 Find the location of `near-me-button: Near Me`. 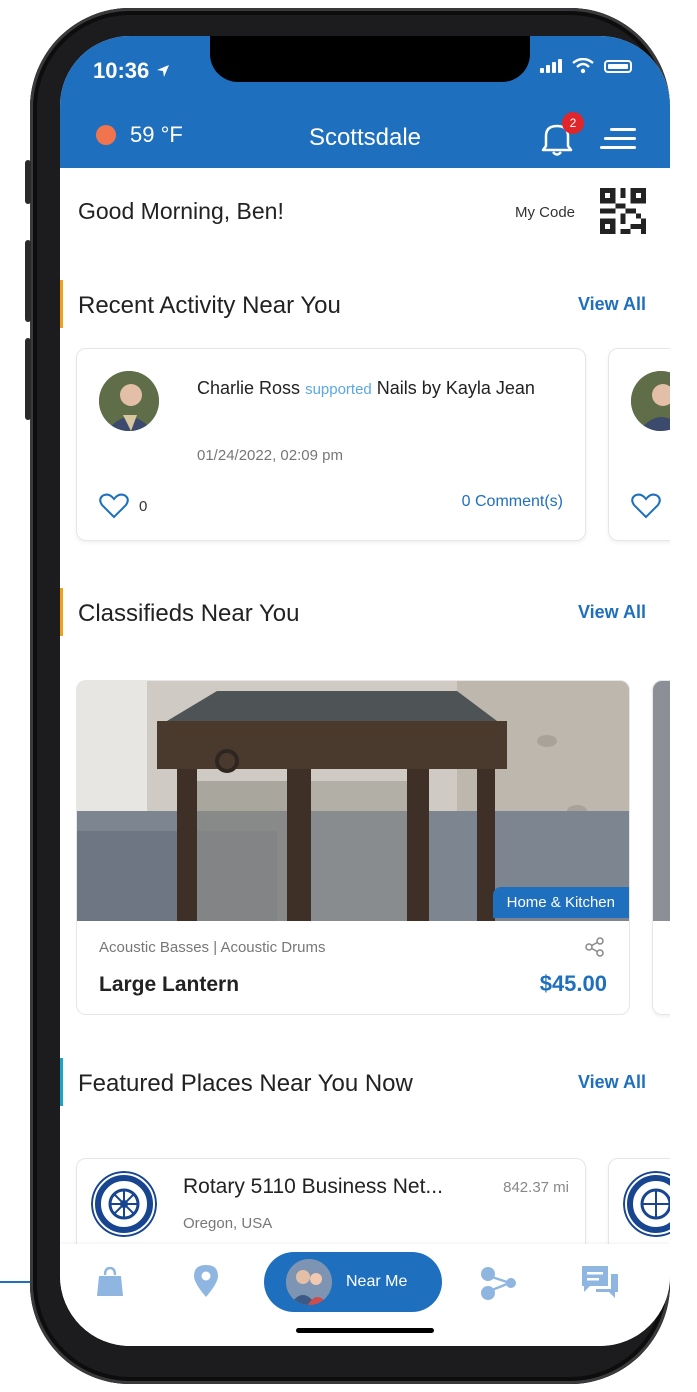

near-me-button: Near Me is located at coordinates (353, 1282).